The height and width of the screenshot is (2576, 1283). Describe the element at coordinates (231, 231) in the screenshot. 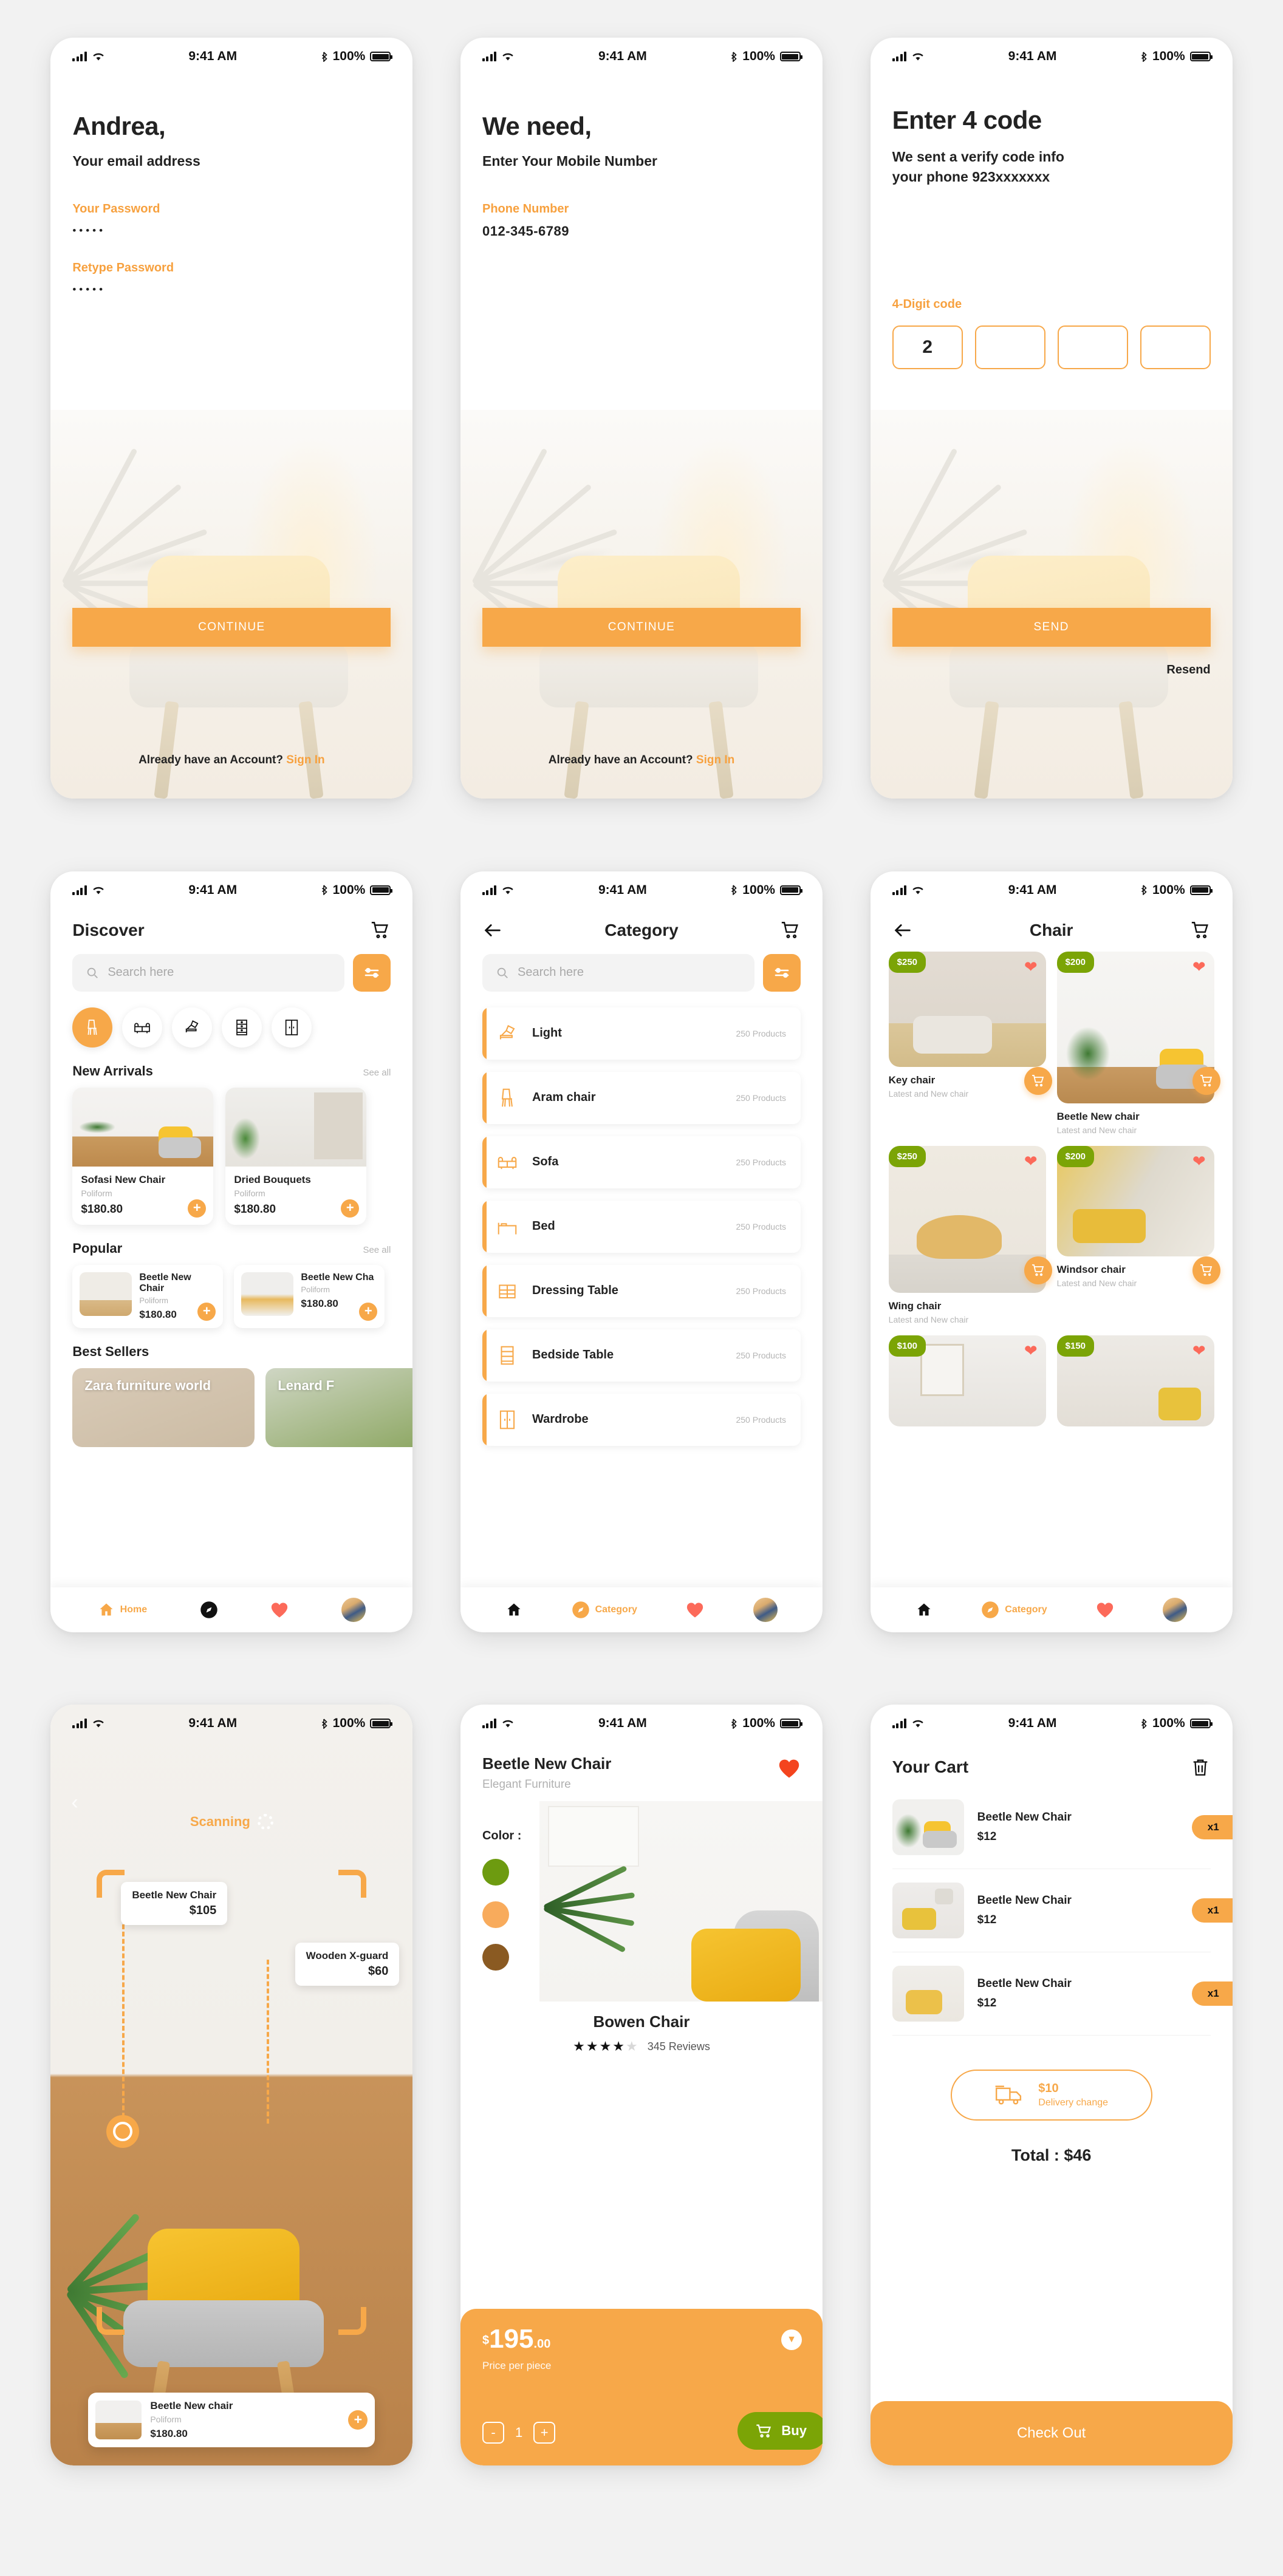

I see `password-field: •••••` at that location.